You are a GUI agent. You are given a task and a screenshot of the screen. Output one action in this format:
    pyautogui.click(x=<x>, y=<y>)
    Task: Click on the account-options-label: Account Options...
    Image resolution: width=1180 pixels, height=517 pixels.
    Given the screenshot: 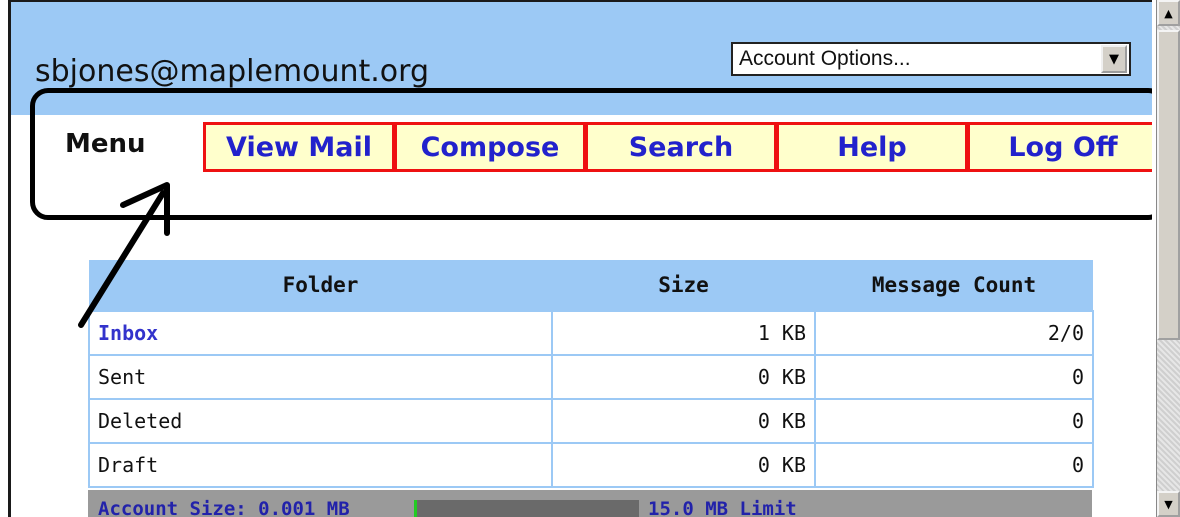 What is the action you would take?
    pyautogui.click(x=825, y=58)
    